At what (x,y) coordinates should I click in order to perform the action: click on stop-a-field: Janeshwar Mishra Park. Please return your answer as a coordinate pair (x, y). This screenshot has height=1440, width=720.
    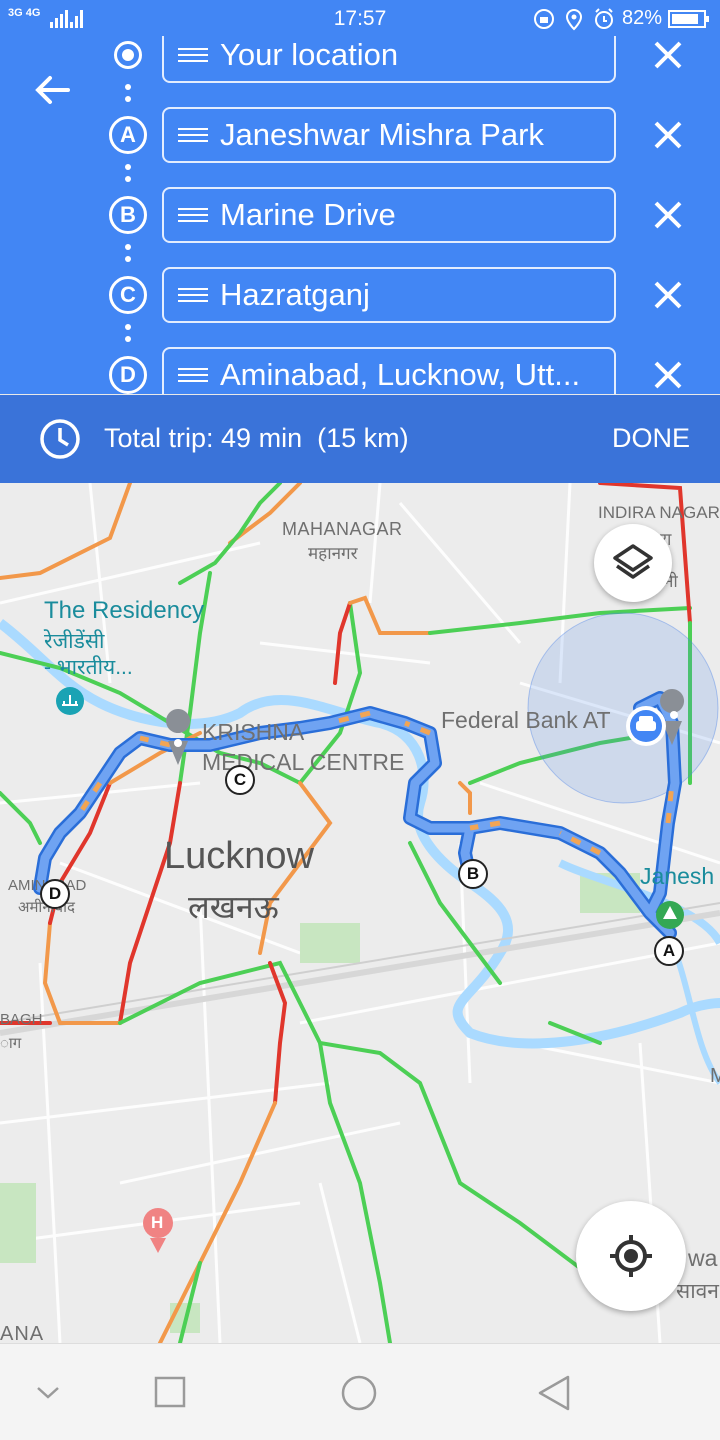
    Looking at the image, I should click on (389, 135).